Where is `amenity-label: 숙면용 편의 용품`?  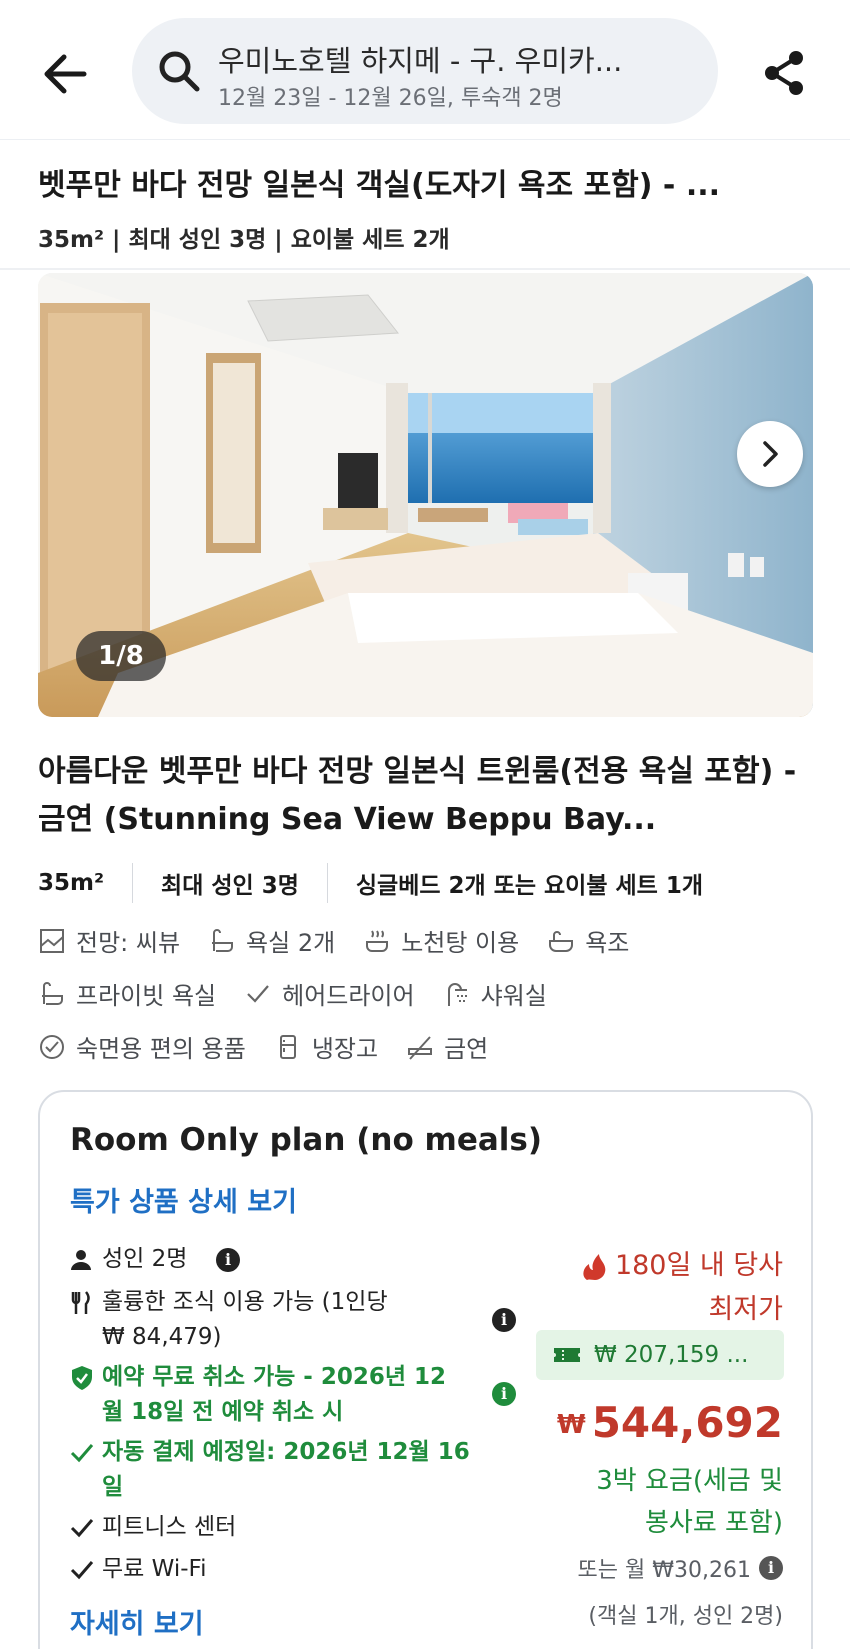
amenity-label: 숙면용 편의 용품 is located at coordinates (161, 1049).